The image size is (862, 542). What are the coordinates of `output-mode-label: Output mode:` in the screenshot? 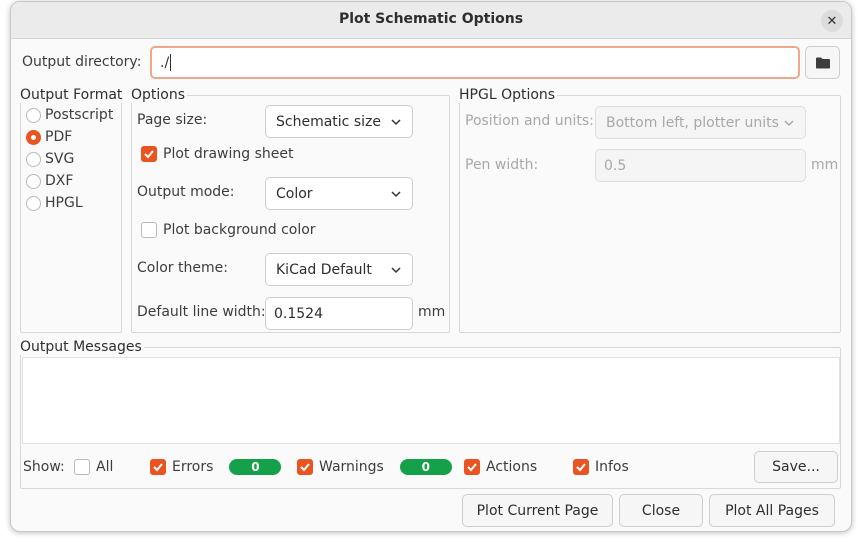 It's located at (186, 192).